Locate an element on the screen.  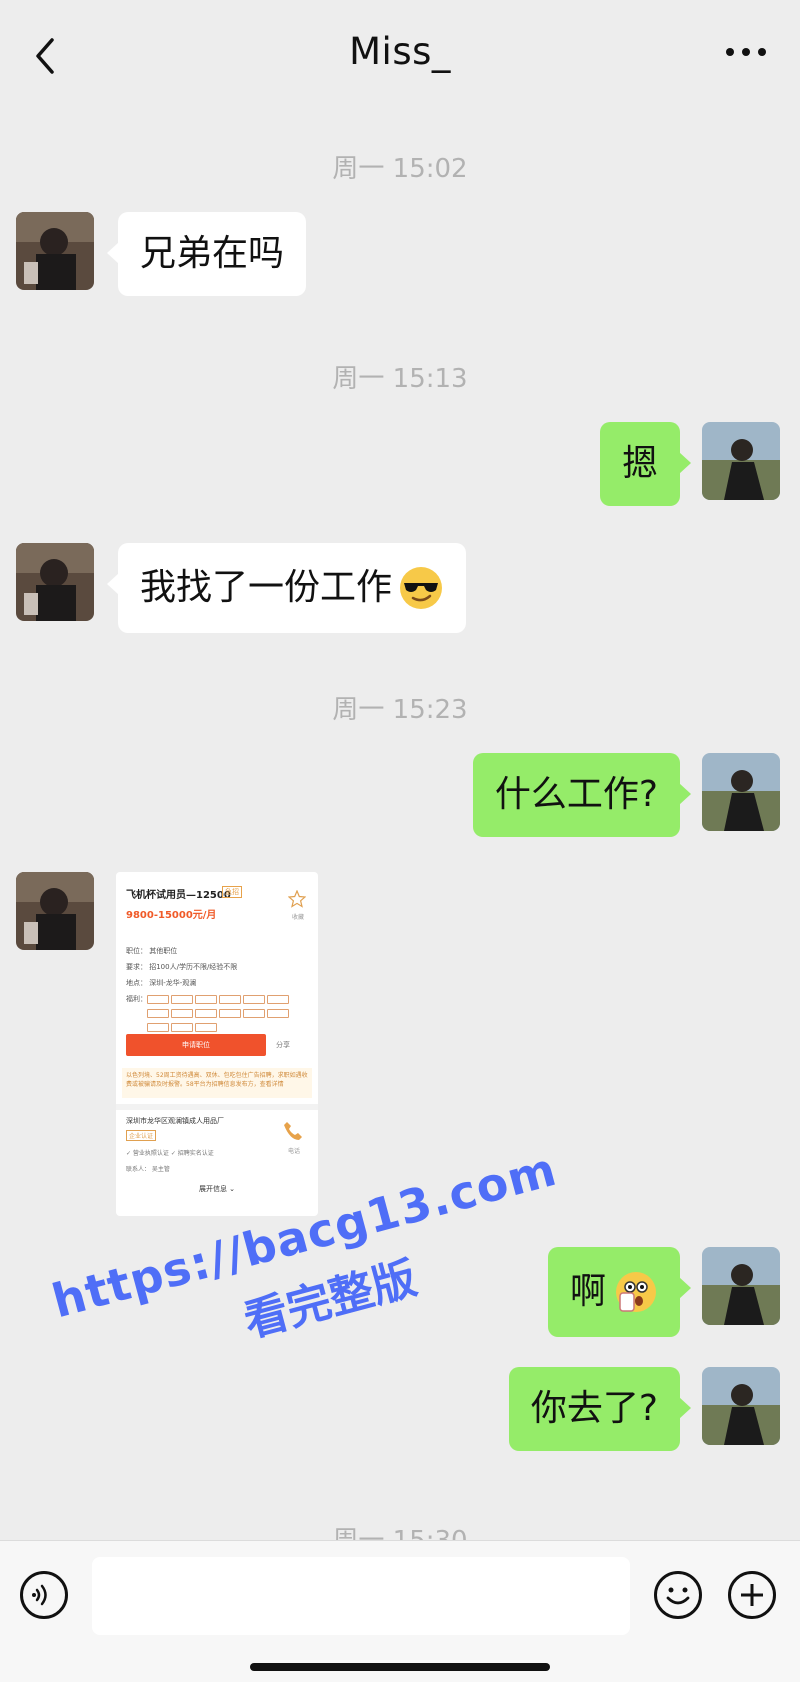
chat-title: Miss_ is located at coordinates (400, 51).